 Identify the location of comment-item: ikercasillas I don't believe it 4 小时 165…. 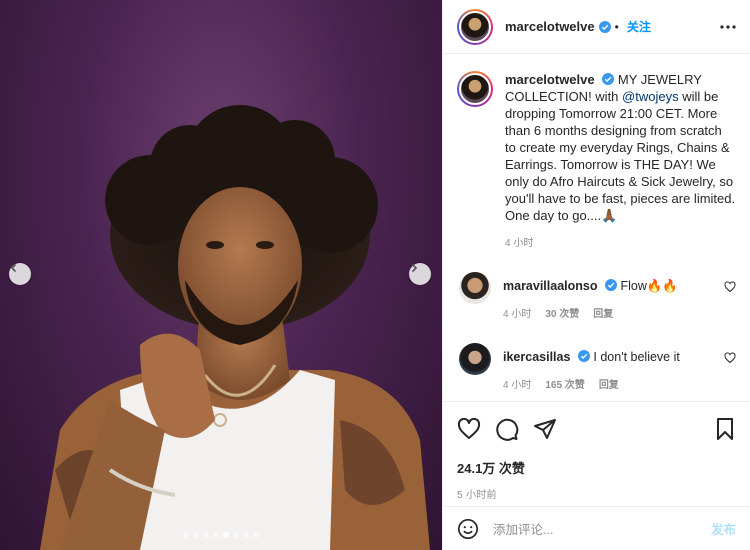
(596, 368).